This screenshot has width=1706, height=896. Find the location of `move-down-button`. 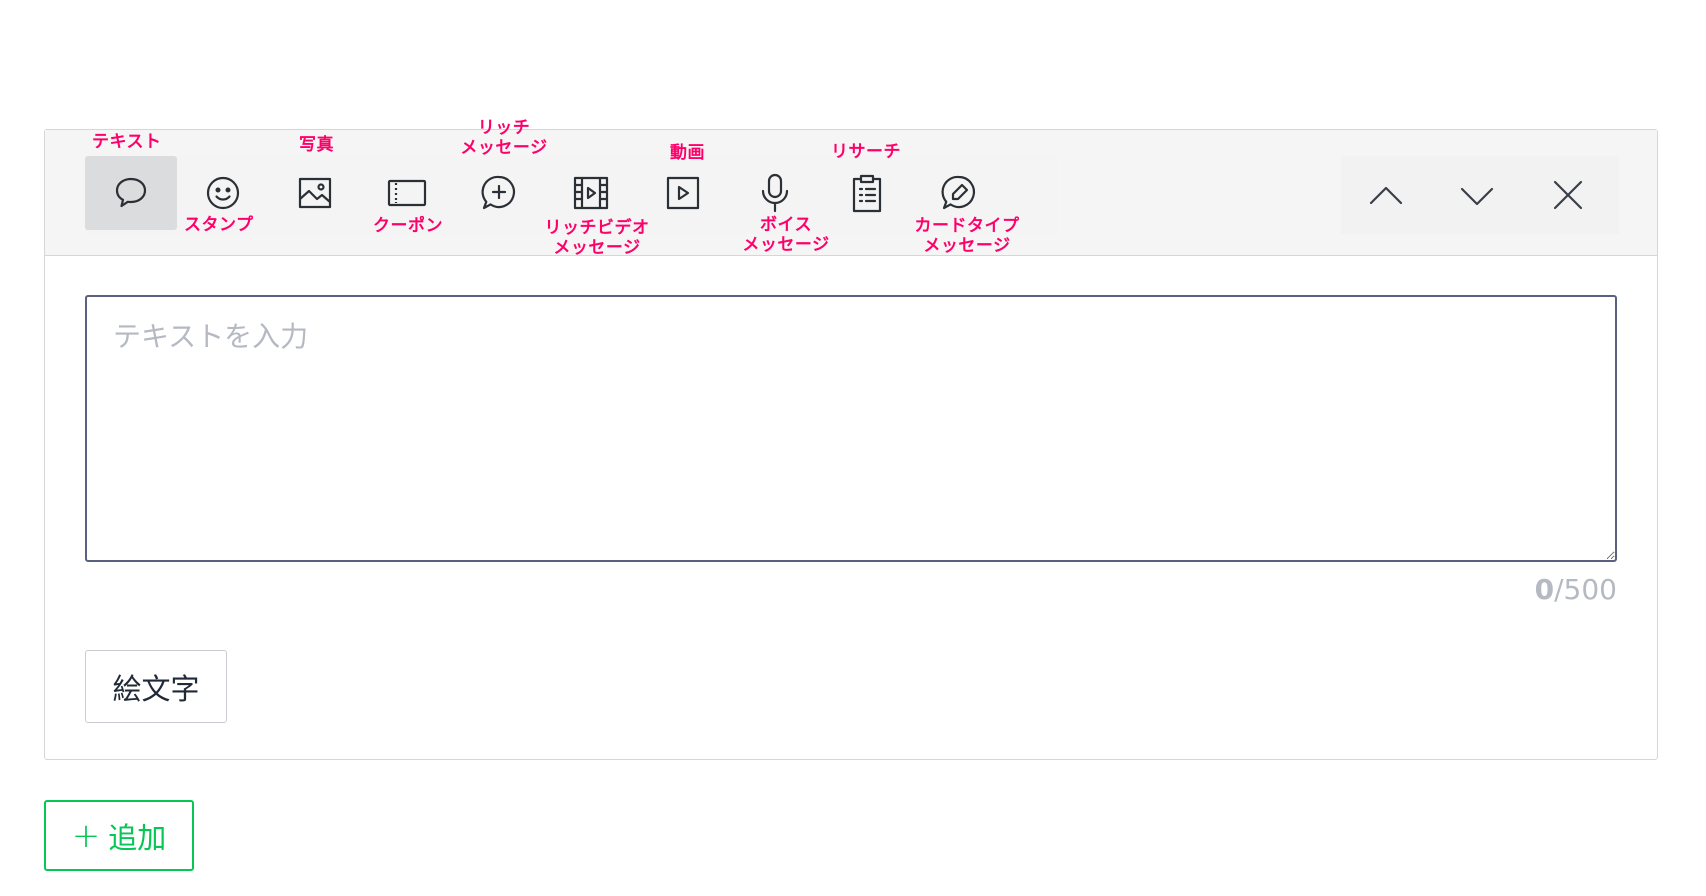

move-down-button is located at coordinates (1477, 195).